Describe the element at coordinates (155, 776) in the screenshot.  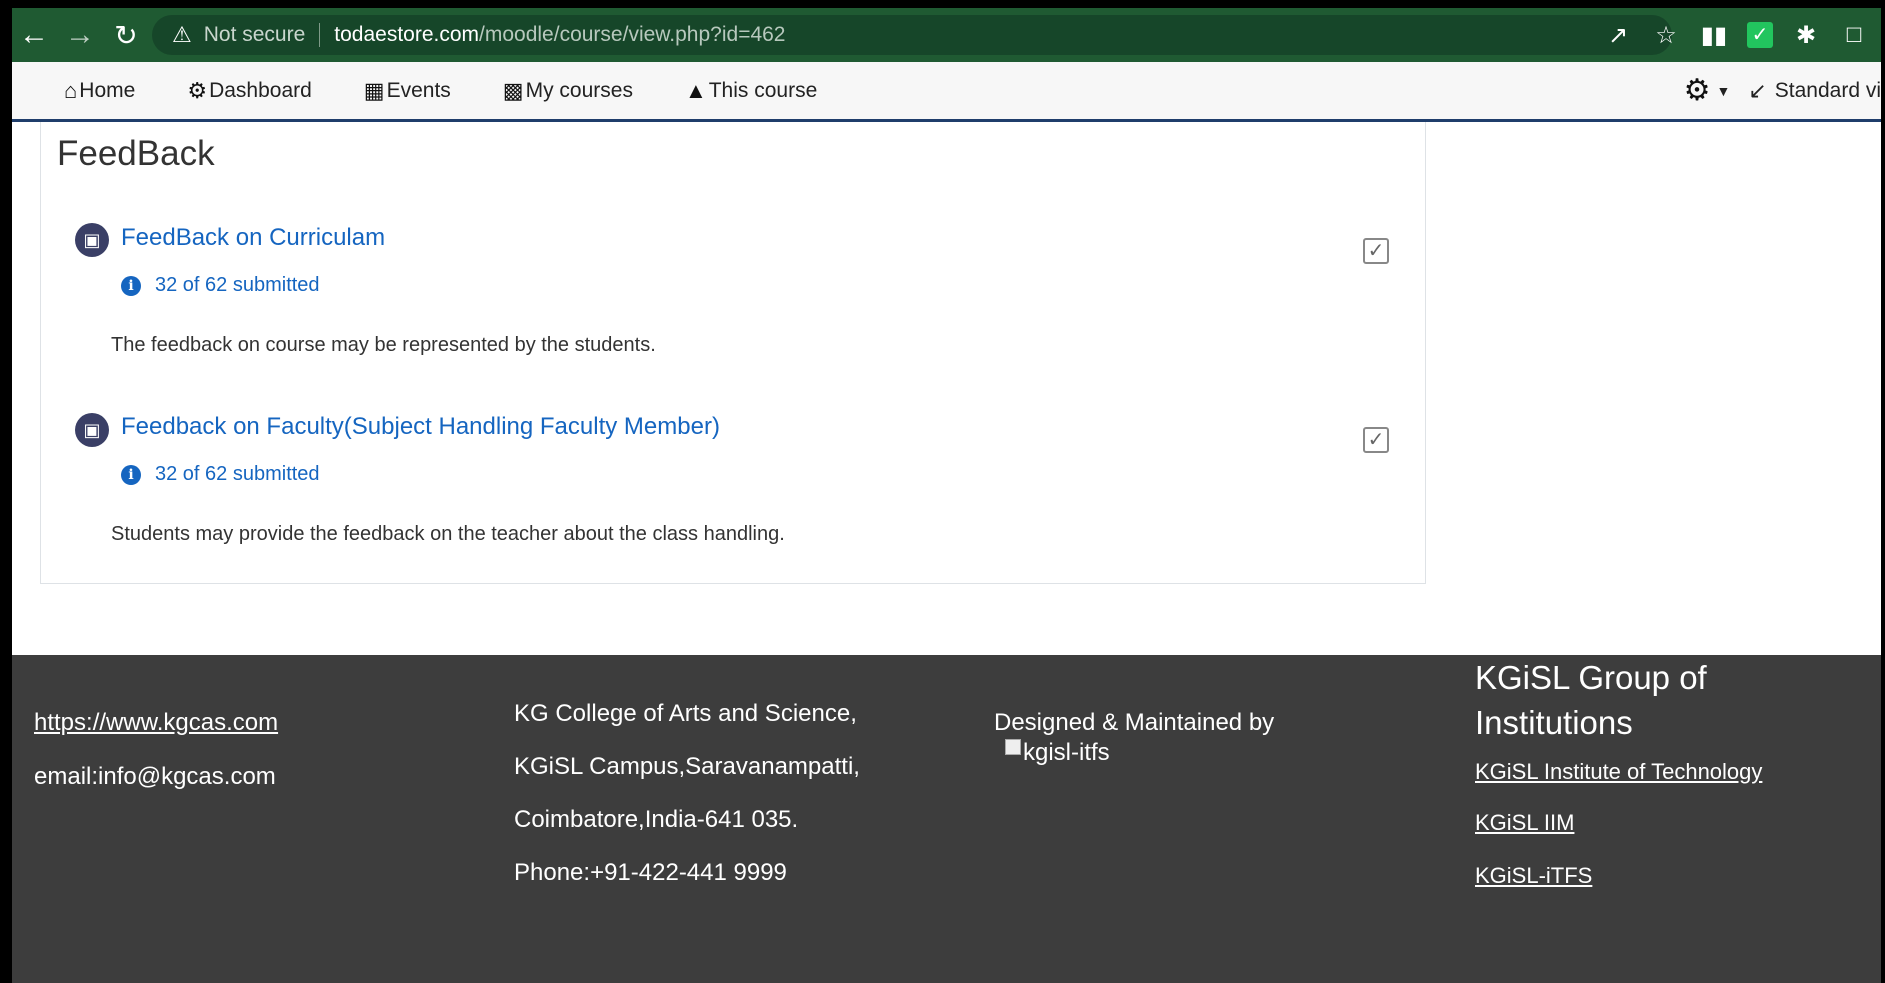
I see `email-text: email:info@kgcas.com` at that location.